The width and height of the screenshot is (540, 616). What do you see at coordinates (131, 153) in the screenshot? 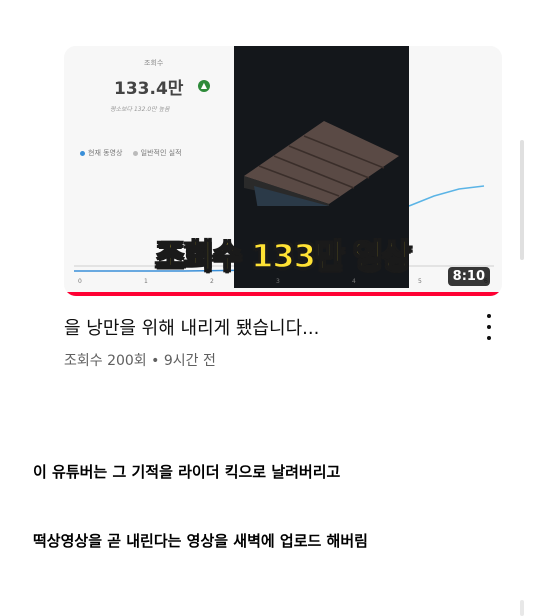
I see `chart-legend: 현재 동영상 일반적인 실적` at bounding box center [131, 153].